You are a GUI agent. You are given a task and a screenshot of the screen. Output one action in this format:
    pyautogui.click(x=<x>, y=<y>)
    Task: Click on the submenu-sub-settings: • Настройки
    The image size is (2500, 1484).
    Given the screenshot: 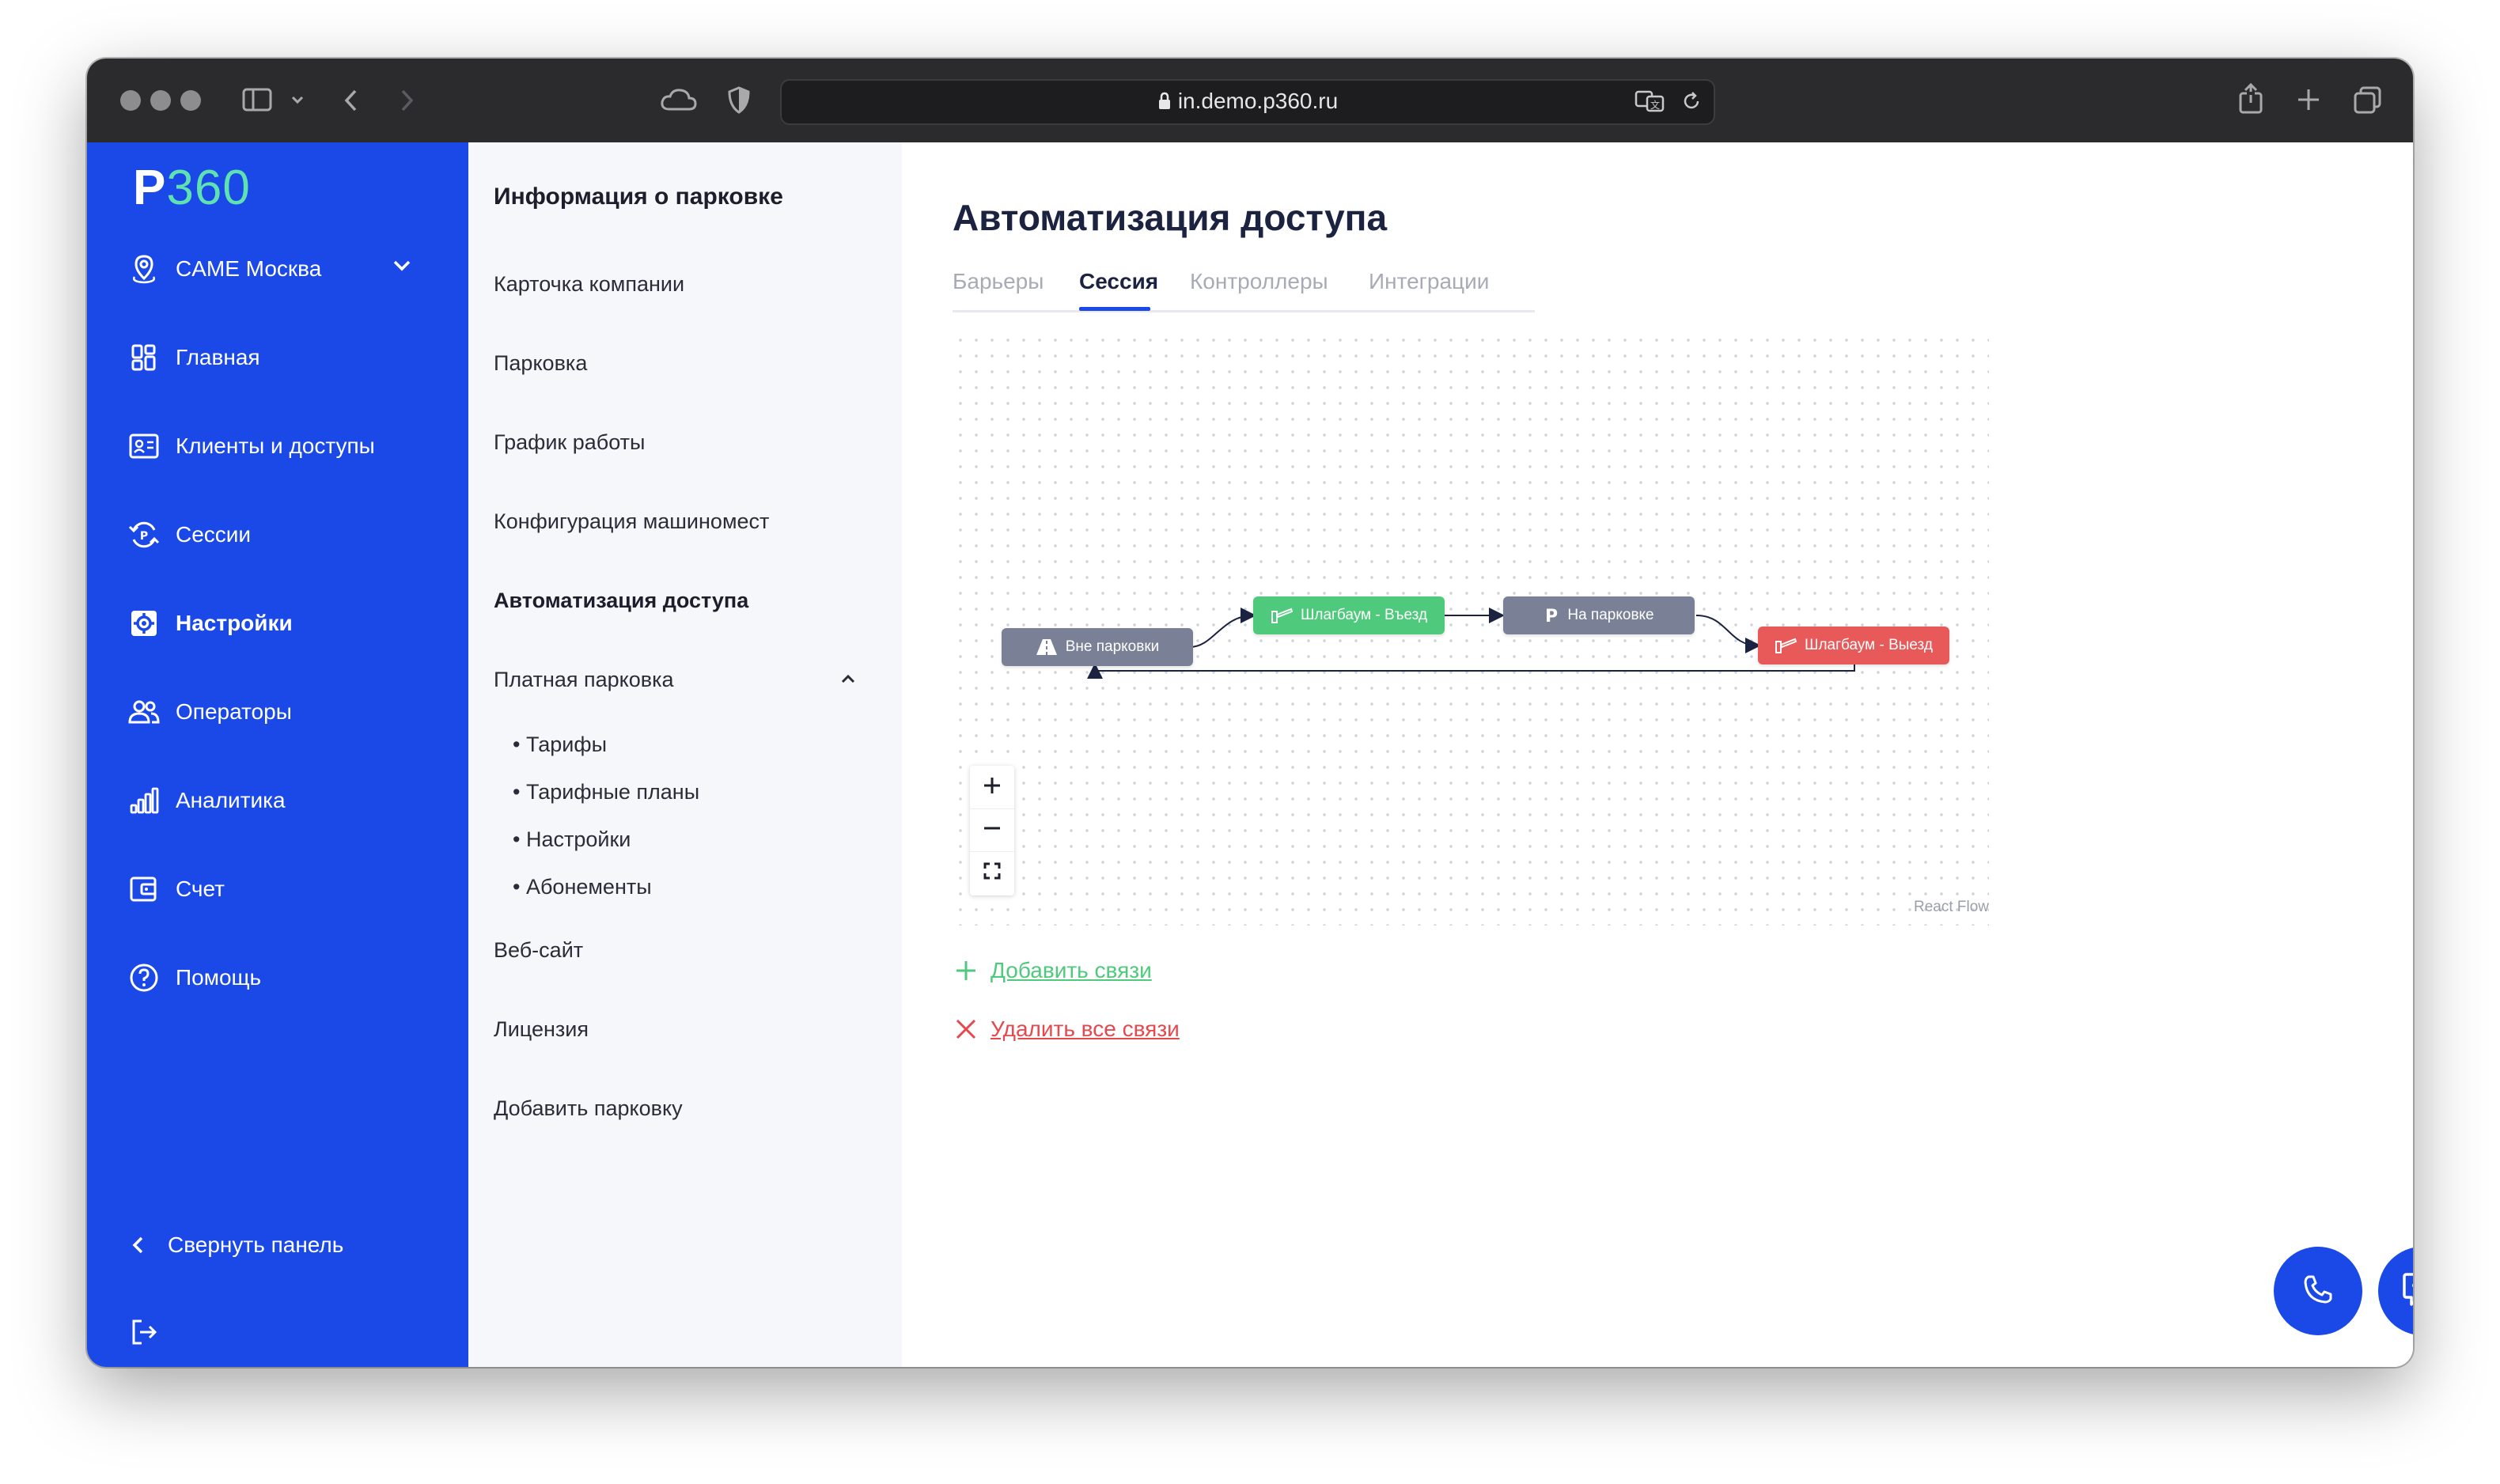 What is the action you would take?
    pyautogui.click(x=572, y=839)
    